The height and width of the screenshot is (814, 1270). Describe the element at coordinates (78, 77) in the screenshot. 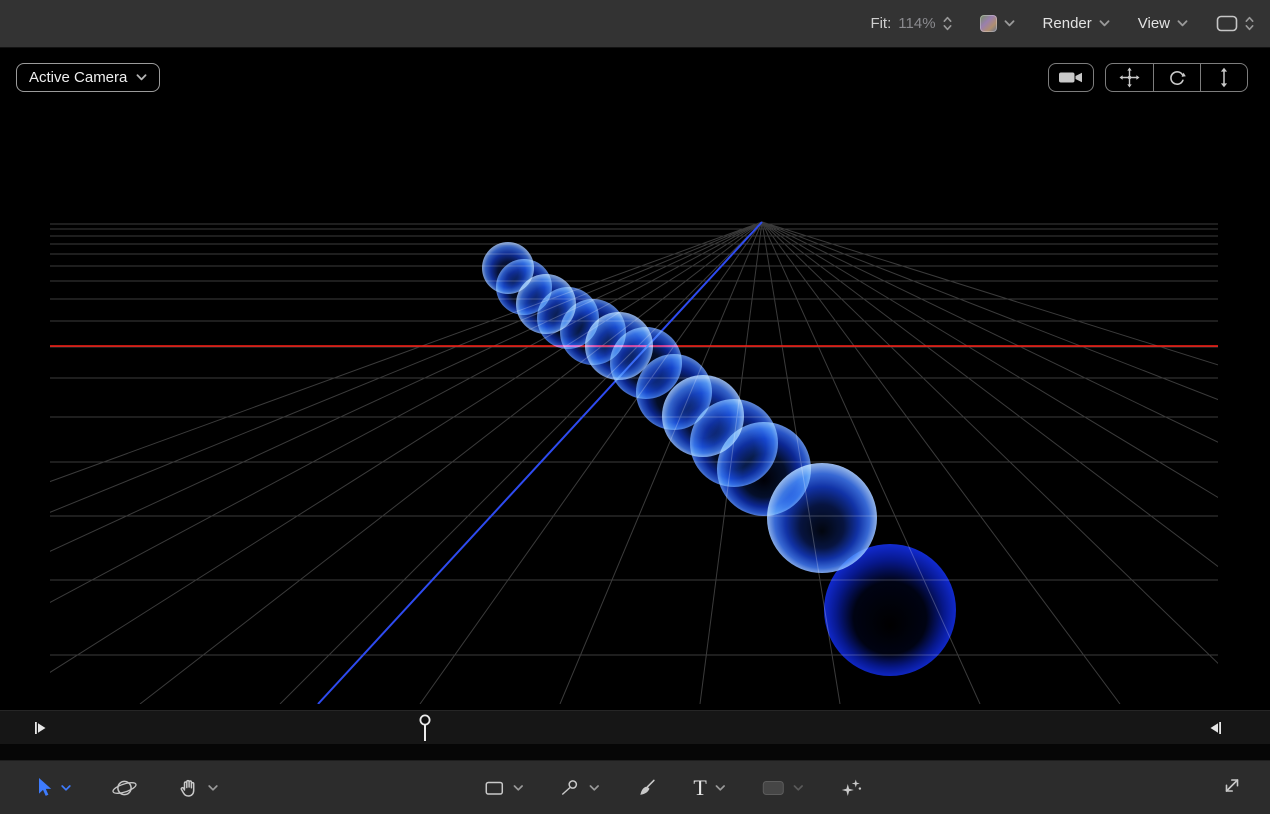

I see `camera-selector-label: Active Camera` at that location.